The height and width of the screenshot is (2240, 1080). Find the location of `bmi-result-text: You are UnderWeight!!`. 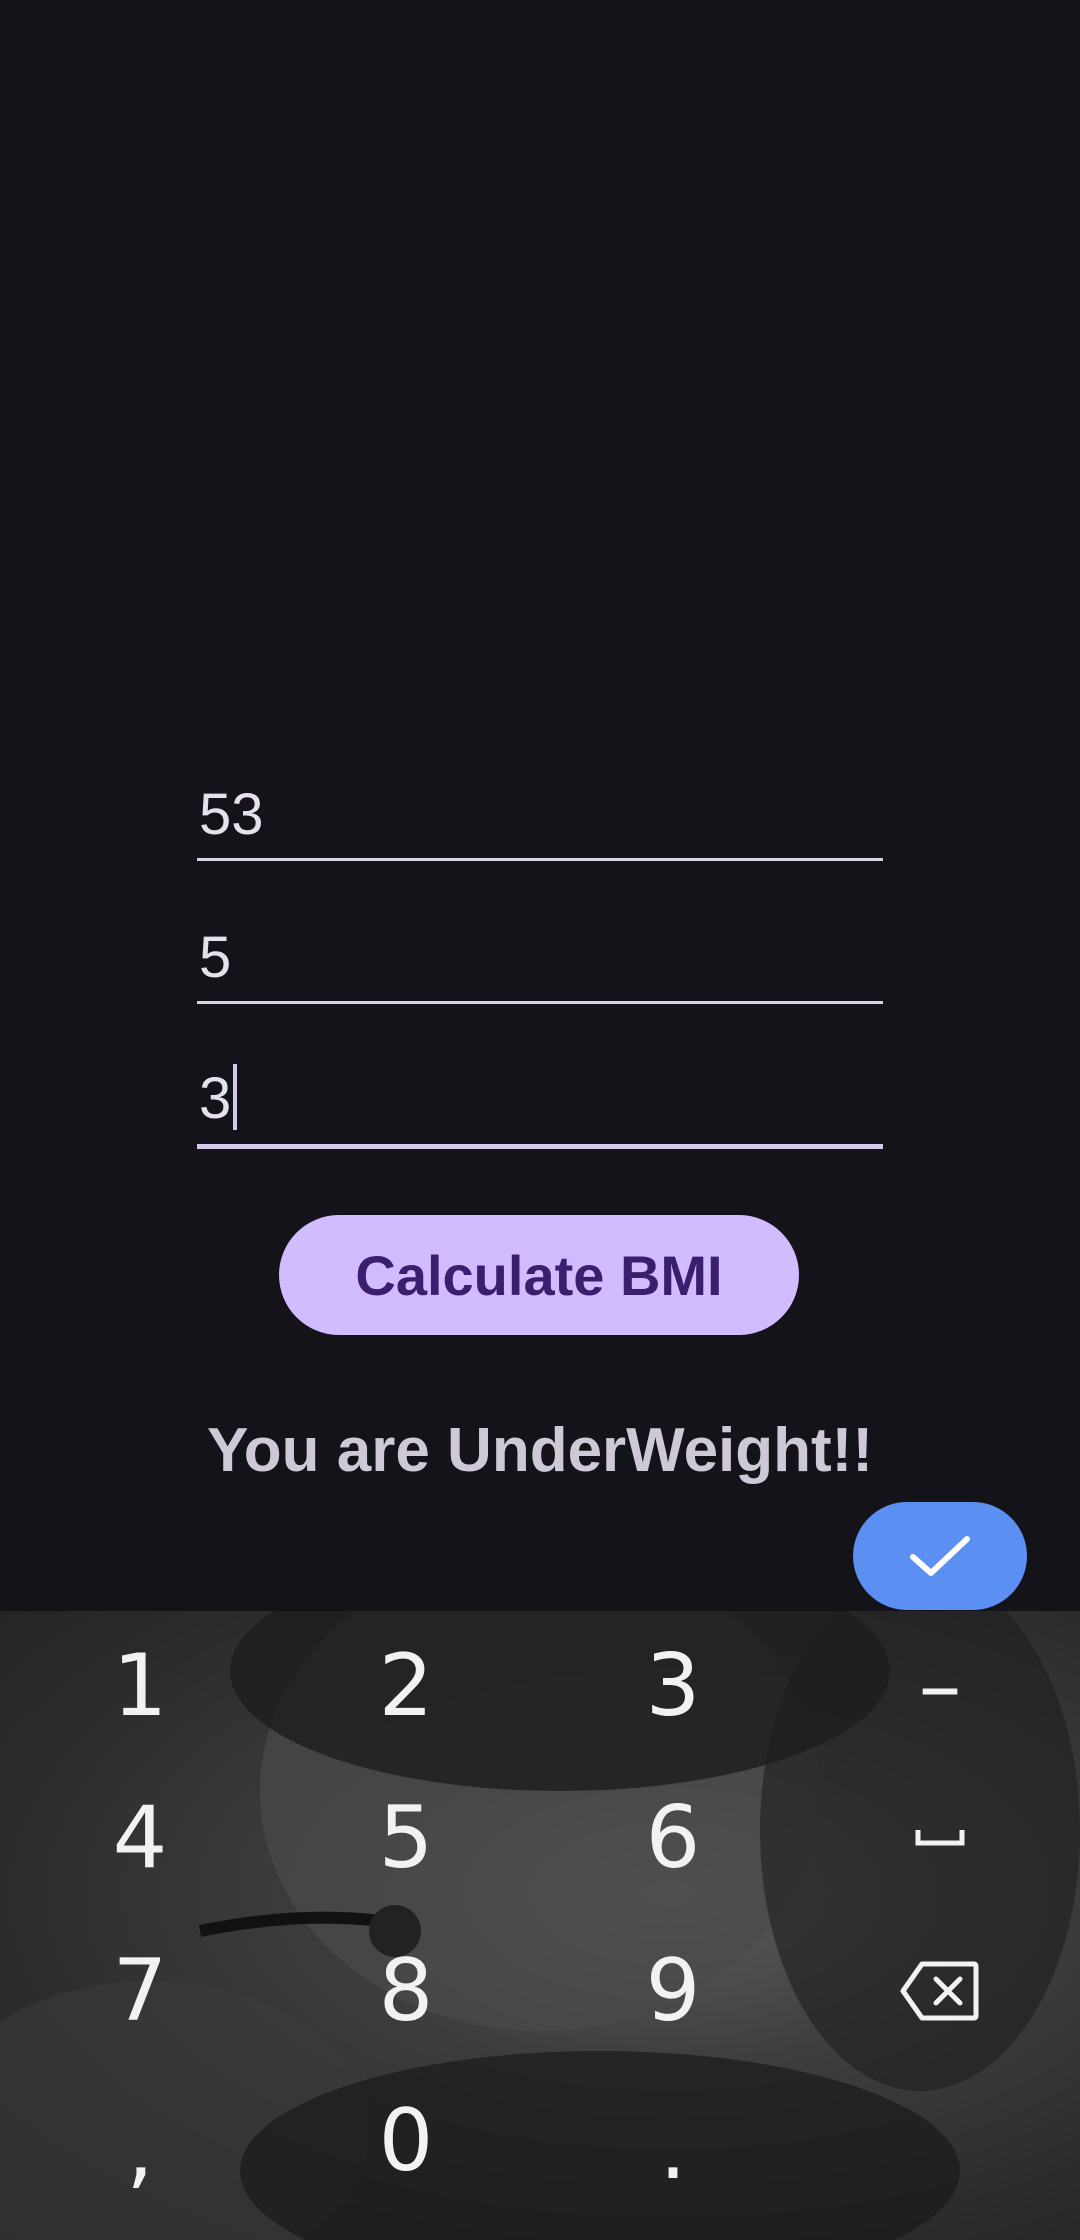

bmi-result-text: You are UnderWeight!! is located at coordinates (540, 1450).